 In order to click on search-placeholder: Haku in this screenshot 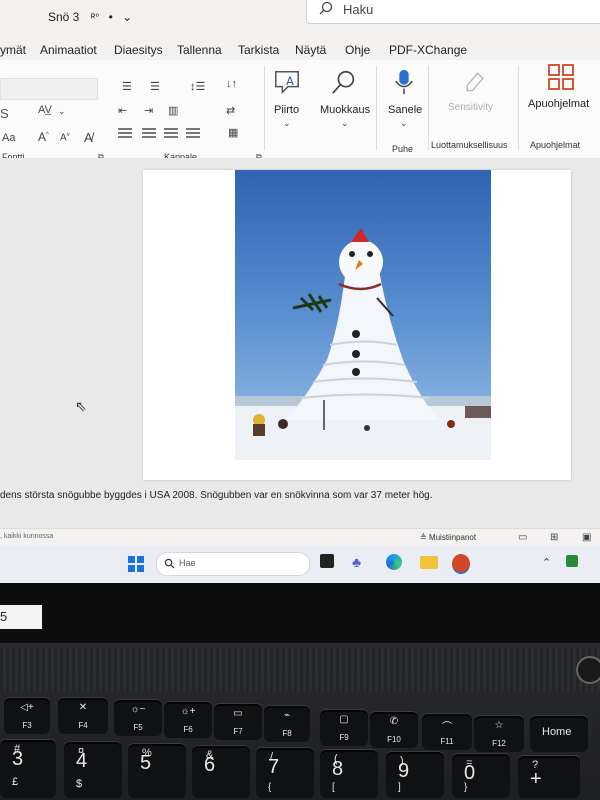, I will do `click(358, 9)`.